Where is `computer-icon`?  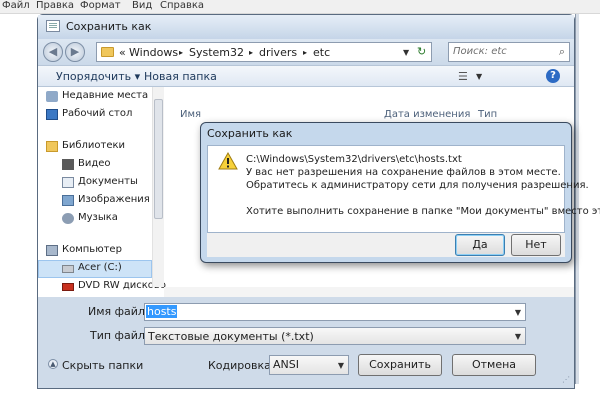 computer-icon is located at coordinates (52, 250).